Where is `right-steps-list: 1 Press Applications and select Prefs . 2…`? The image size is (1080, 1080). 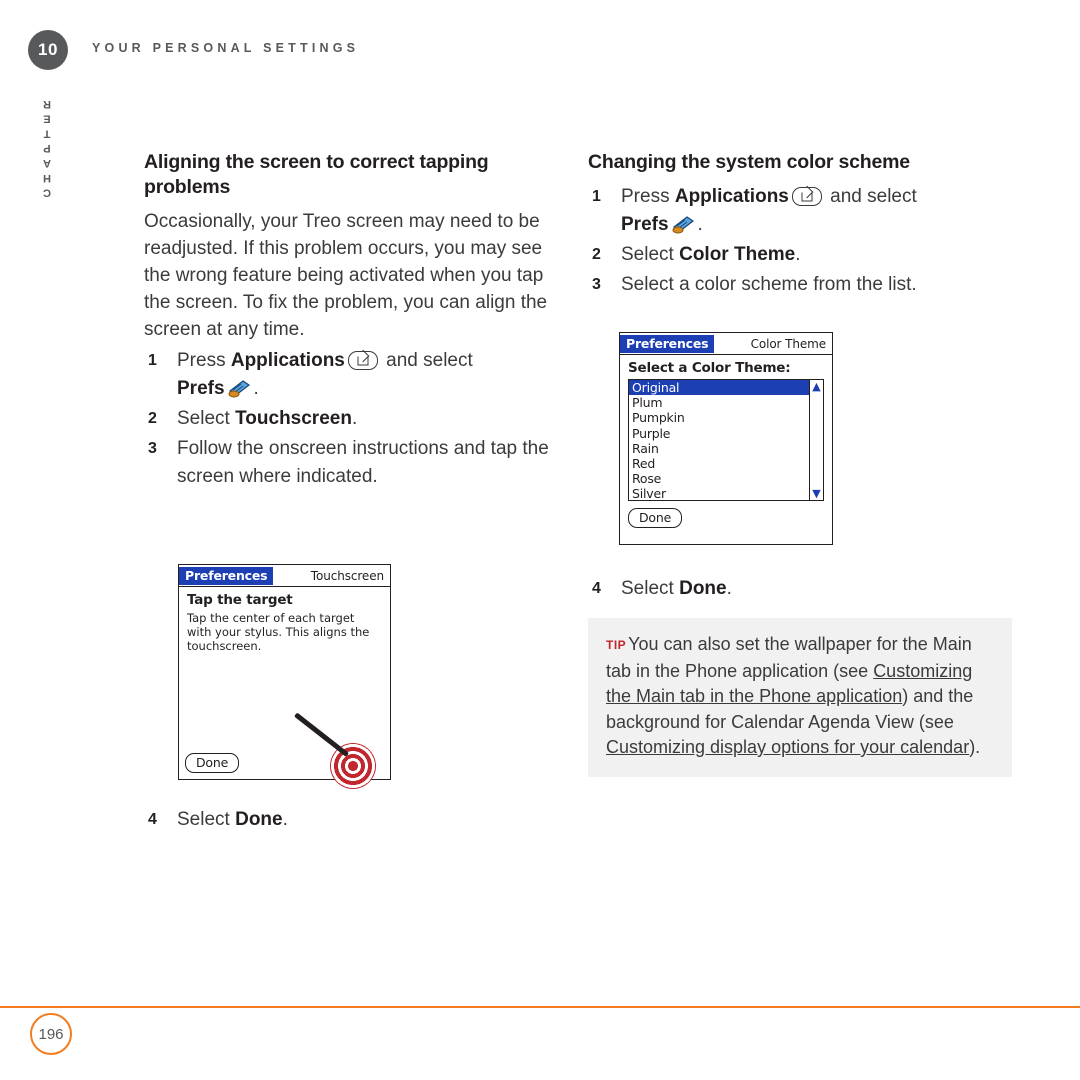 right-steps-list: 1 Press Applications and select Prefs . 2… is located at coordinates (800, 241).